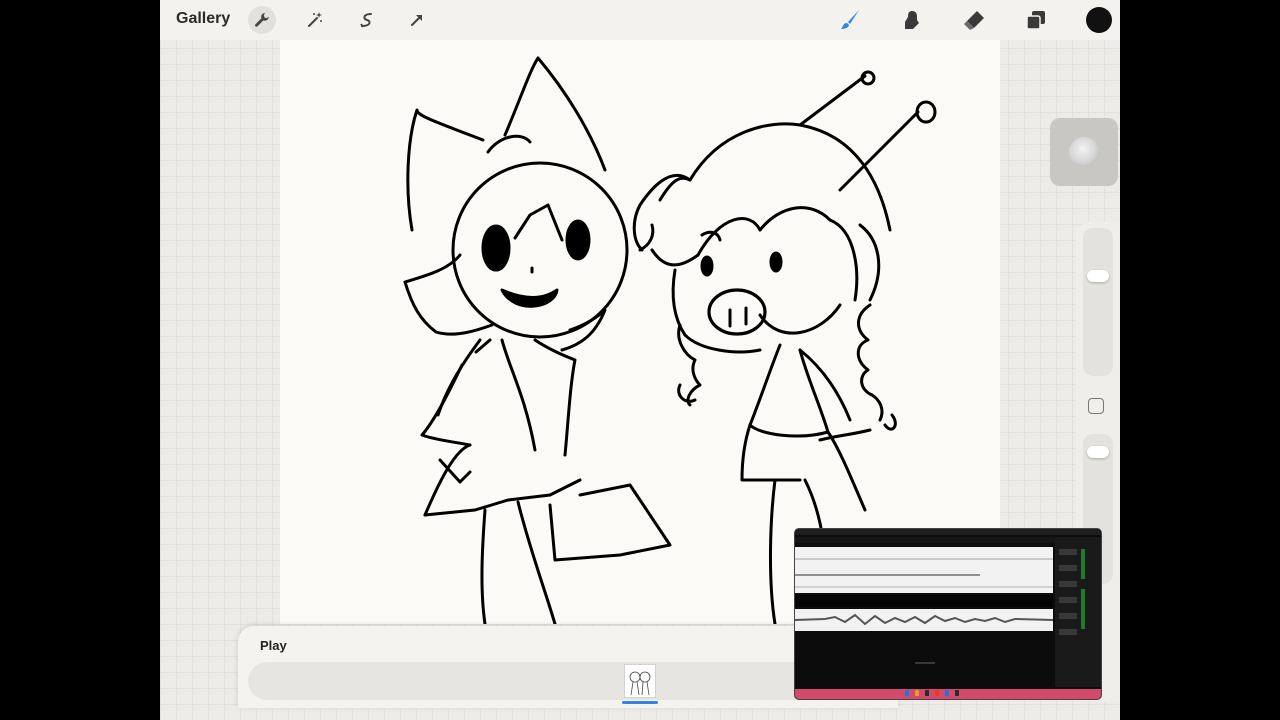 The image size is (1280, 720). I want to click on frame-indicator, so click(640, 702).